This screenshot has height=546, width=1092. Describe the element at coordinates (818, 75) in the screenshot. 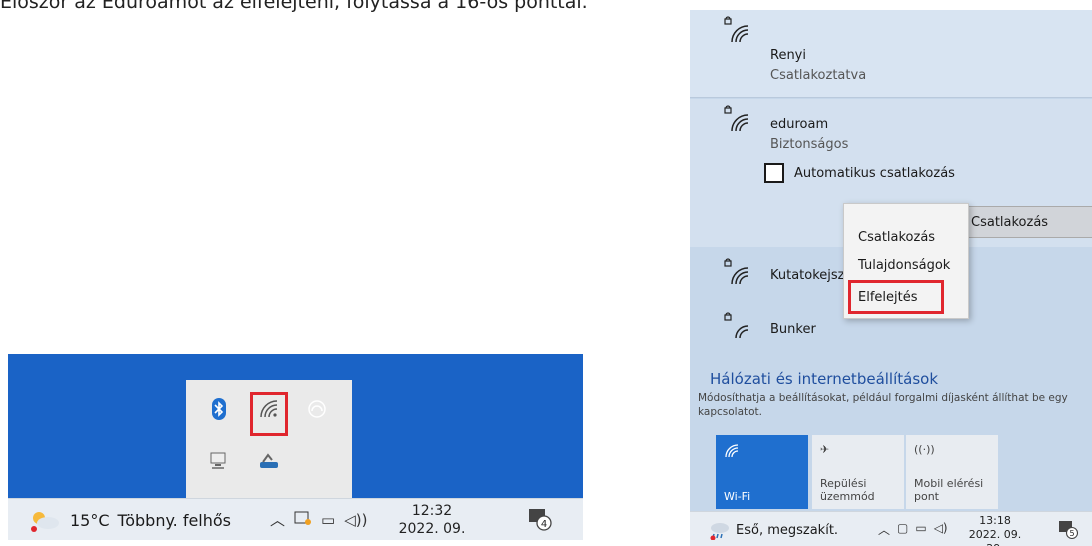

I see `network-status: Csatlakoztatva` at that location.